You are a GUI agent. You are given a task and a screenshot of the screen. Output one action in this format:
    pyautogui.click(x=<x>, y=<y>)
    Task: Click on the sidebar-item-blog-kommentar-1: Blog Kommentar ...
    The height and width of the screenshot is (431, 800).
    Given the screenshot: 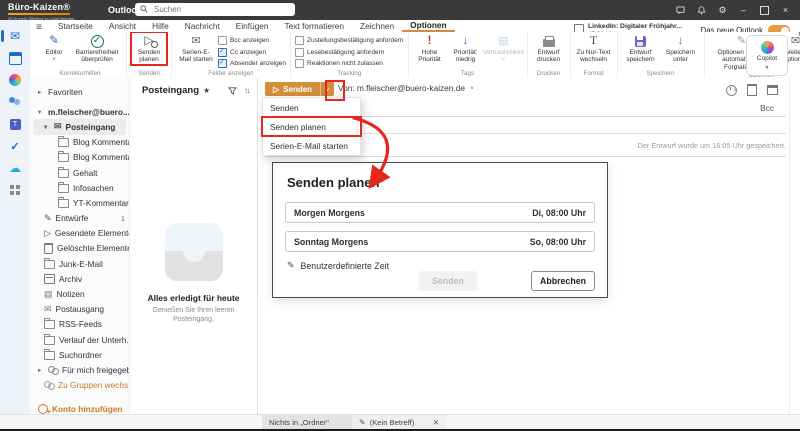 What is the action you would take?
    pyautogui.click(x=79, y=142)
    